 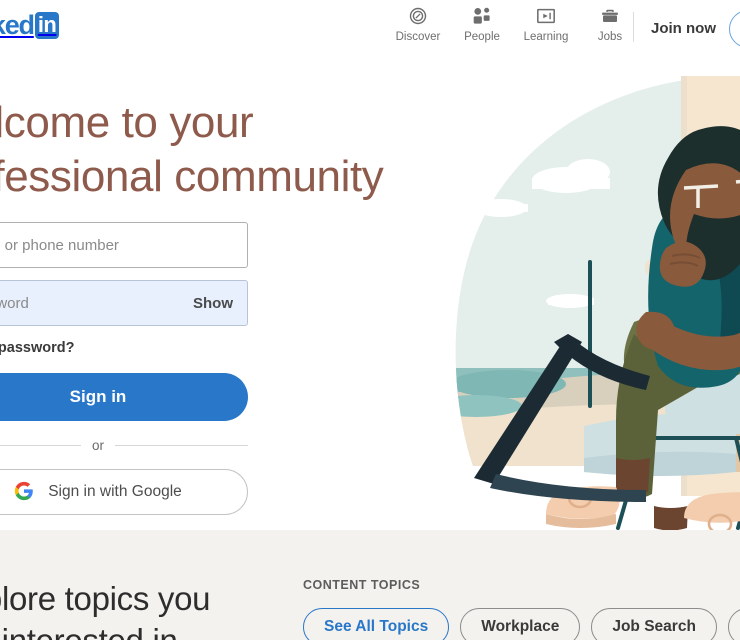 I want to click on nav-item-people: People, so click(x=482, y=24).